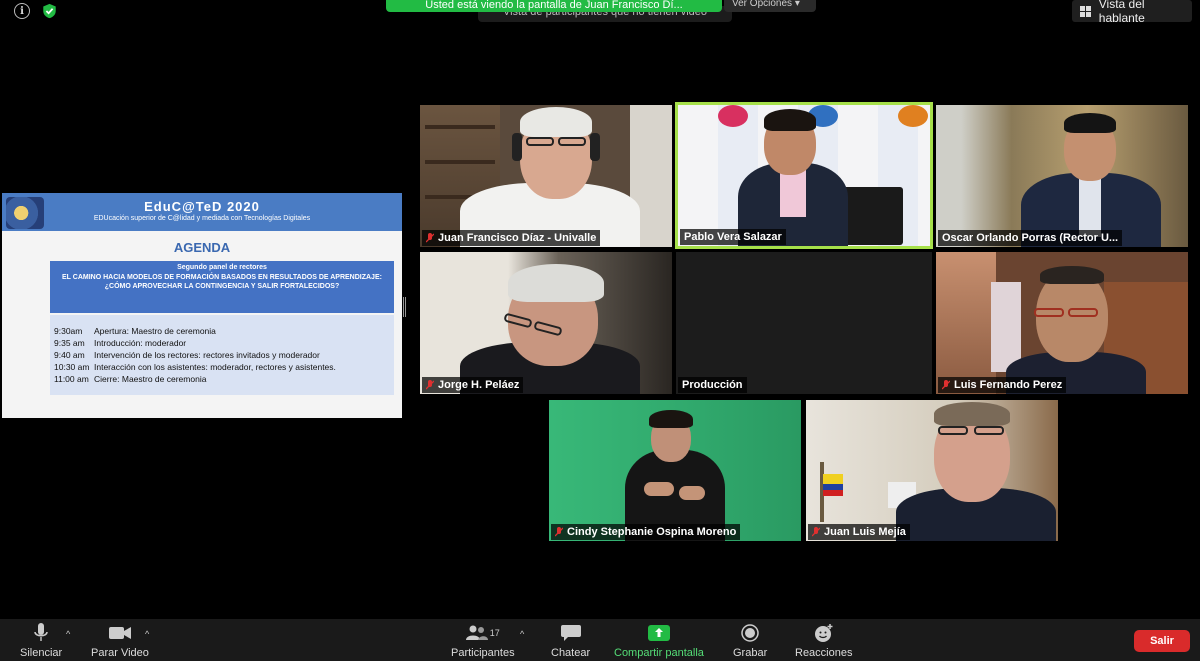  I want to click on participants-count: 17, so click(494, 633).